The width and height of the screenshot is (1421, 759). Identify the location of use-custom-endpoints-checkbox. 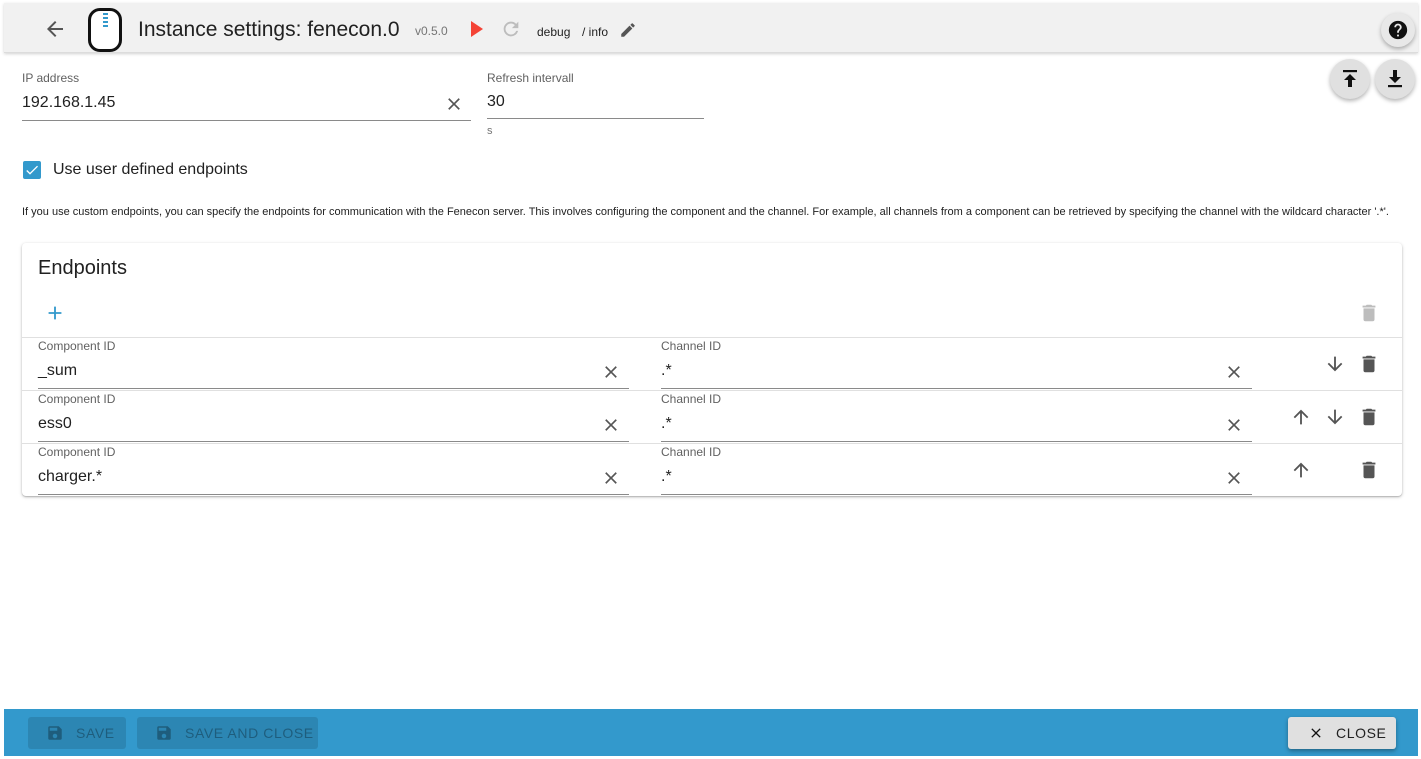
(32, 170).